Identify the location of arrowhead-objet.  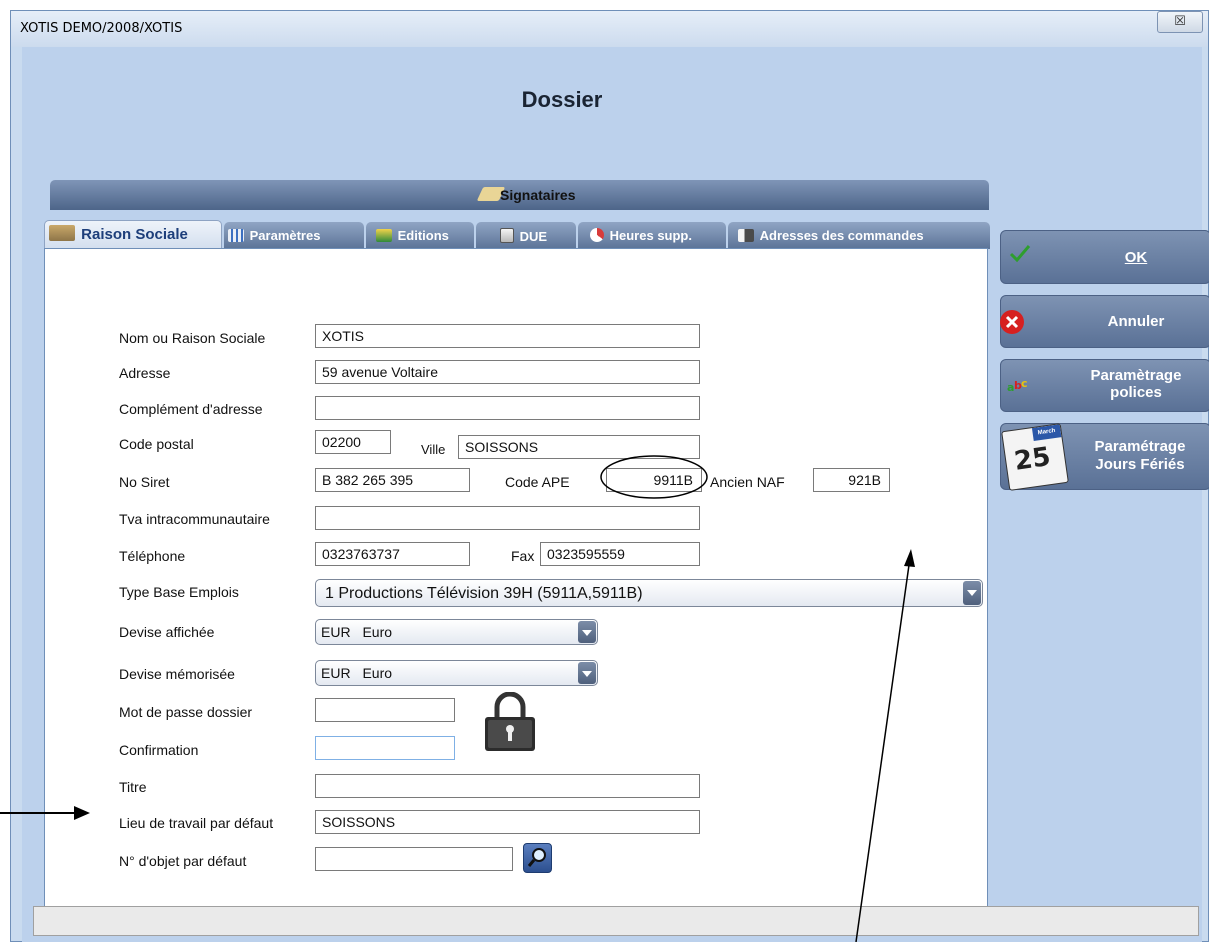
(82, 813).